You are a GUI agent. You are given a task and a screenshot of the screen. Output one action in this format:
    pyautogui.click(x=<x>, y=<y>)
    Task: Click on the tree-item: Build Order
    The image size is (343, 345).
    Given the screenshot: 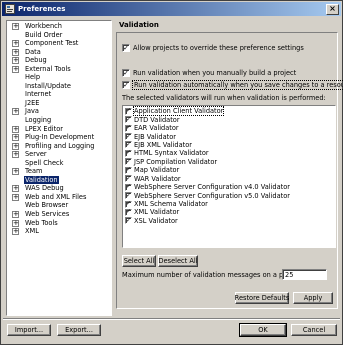 What is the action you would take?
    pyautogui.click(x=59, y=35)
    